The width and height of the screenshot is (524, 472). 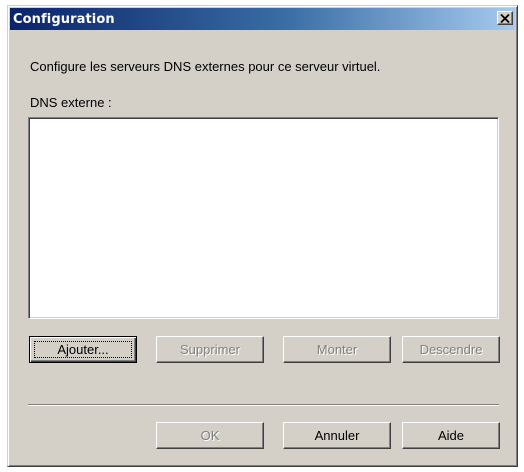 I want to click on move-up-button: Monter, so click(x=337, y=349).